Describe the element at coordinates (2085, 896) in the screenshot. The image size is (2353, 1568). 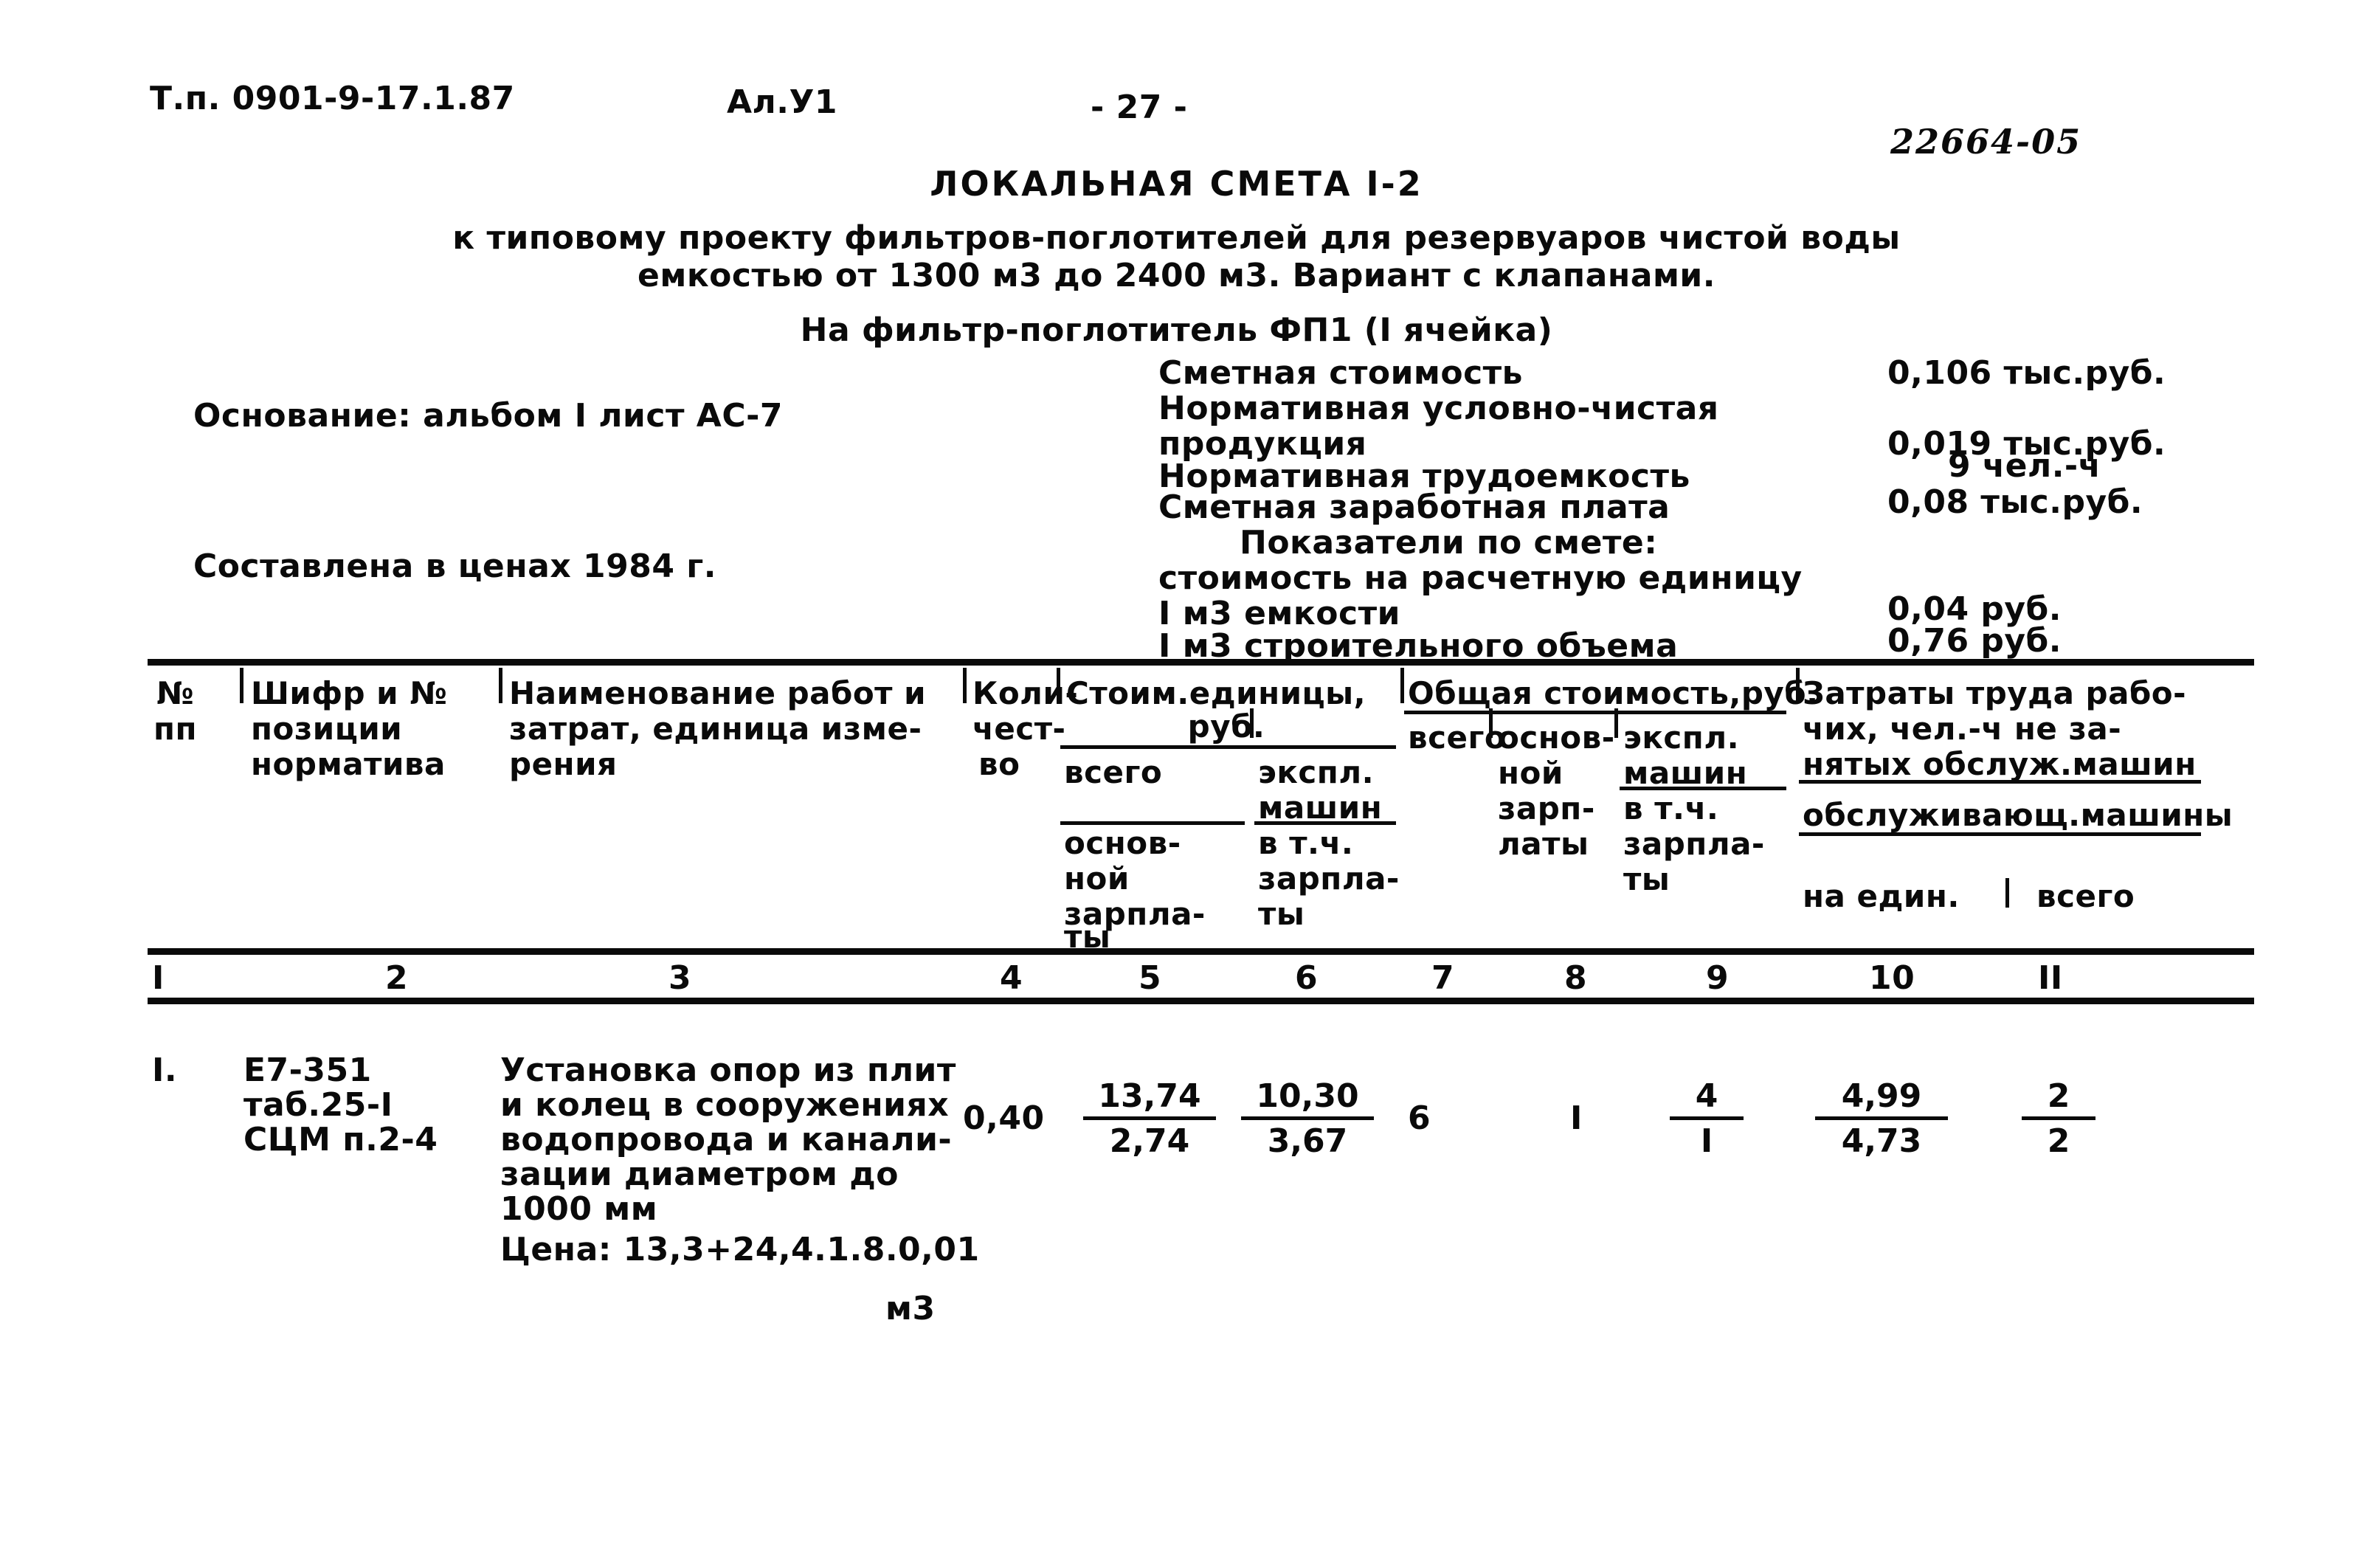
I see `th-col10-sub-b: всего` at that location.